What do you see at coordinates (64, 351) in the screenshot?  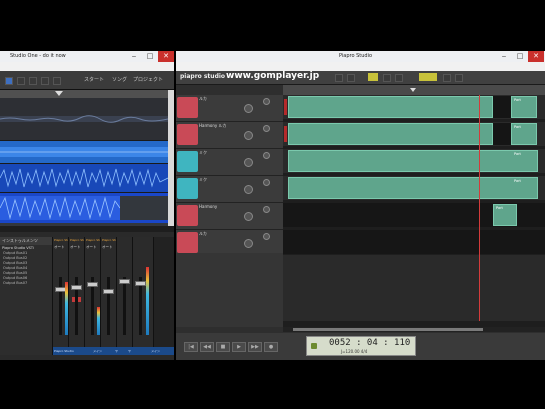 I see `channel-output-label: Piapro Studio` at bounding box center [64, 351].